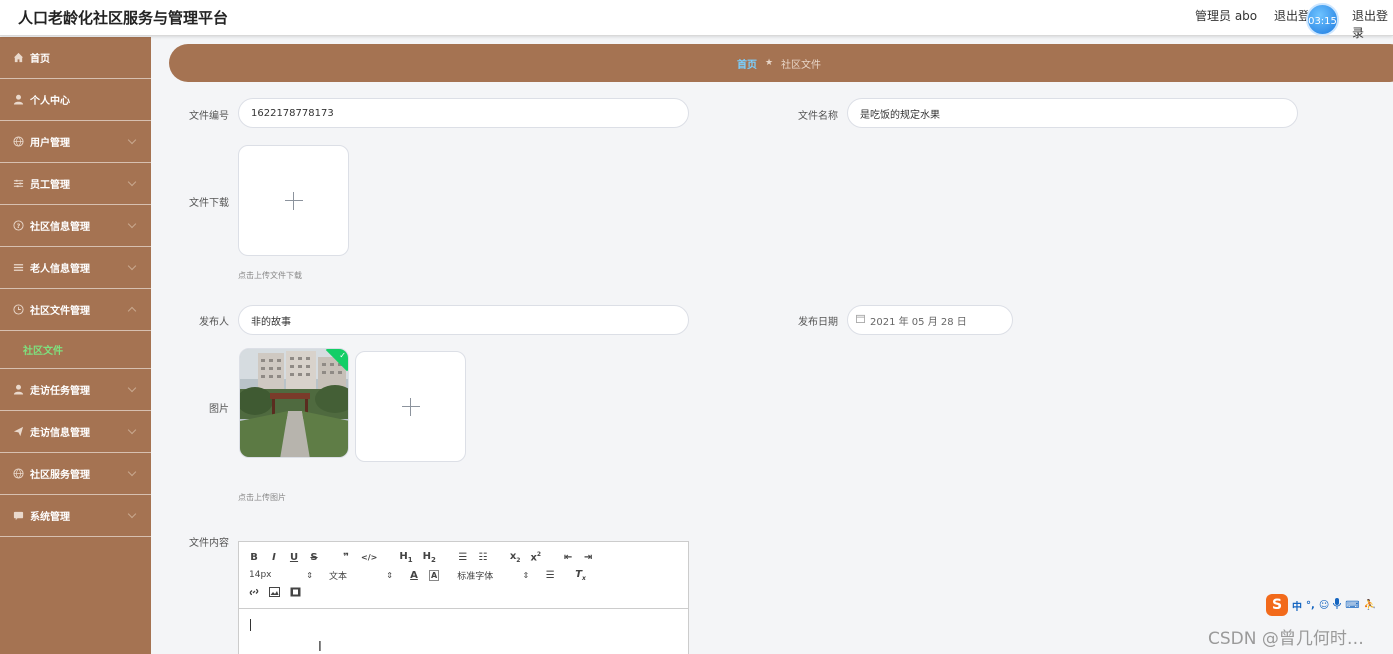  I want to click on font-size-select: 14px ⇕, so click(281, 575).